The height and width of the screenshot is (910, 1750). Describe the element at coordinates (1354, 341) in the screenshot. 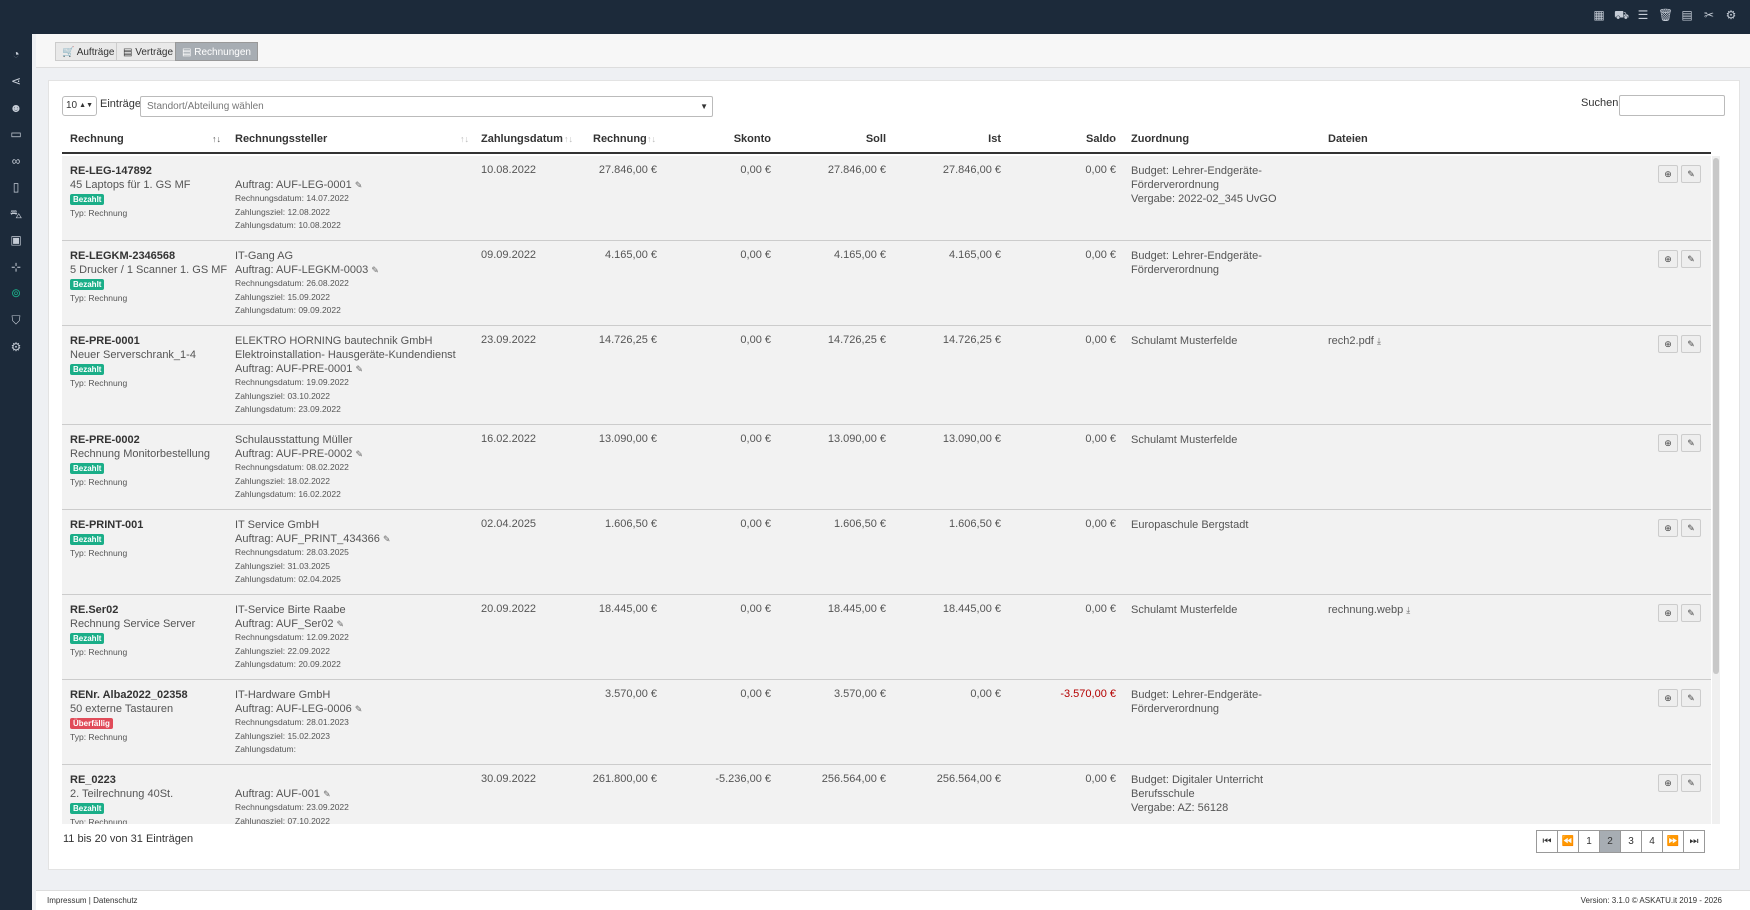

I see `file-link: rech2.pdf ⤓` at that location.